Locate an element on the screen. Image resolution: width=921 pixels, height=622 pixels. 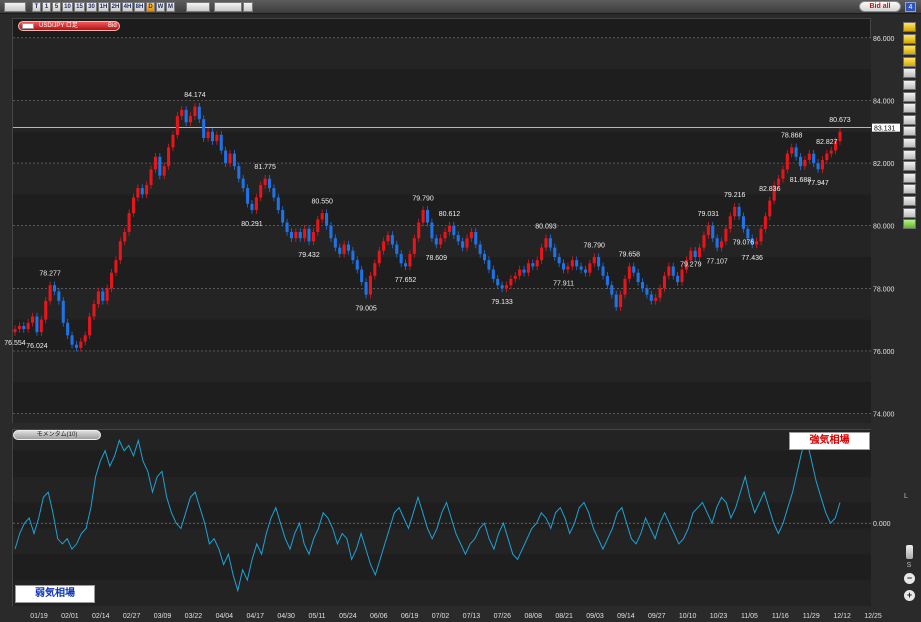
alarm-tool-icon is located at coordinates (909, 177).